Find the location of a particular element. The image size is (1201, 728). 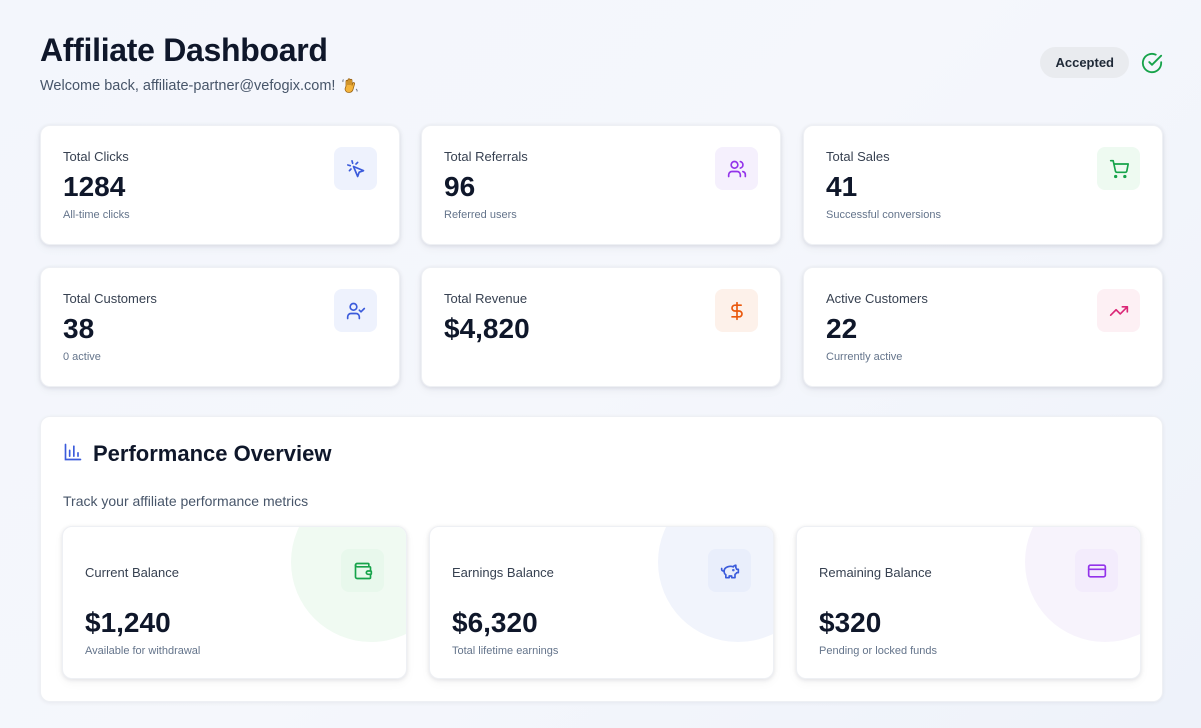

balance-value: $6,320 is located at coordinates (495, 622).